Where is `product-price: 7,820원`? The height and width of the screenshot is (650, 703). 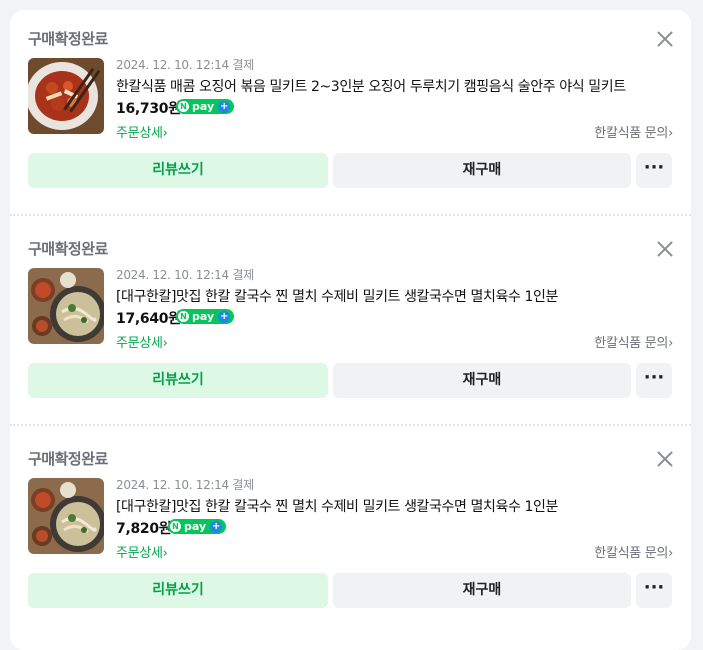 product-price: 7,820원 is located at coordinates (144, 529).